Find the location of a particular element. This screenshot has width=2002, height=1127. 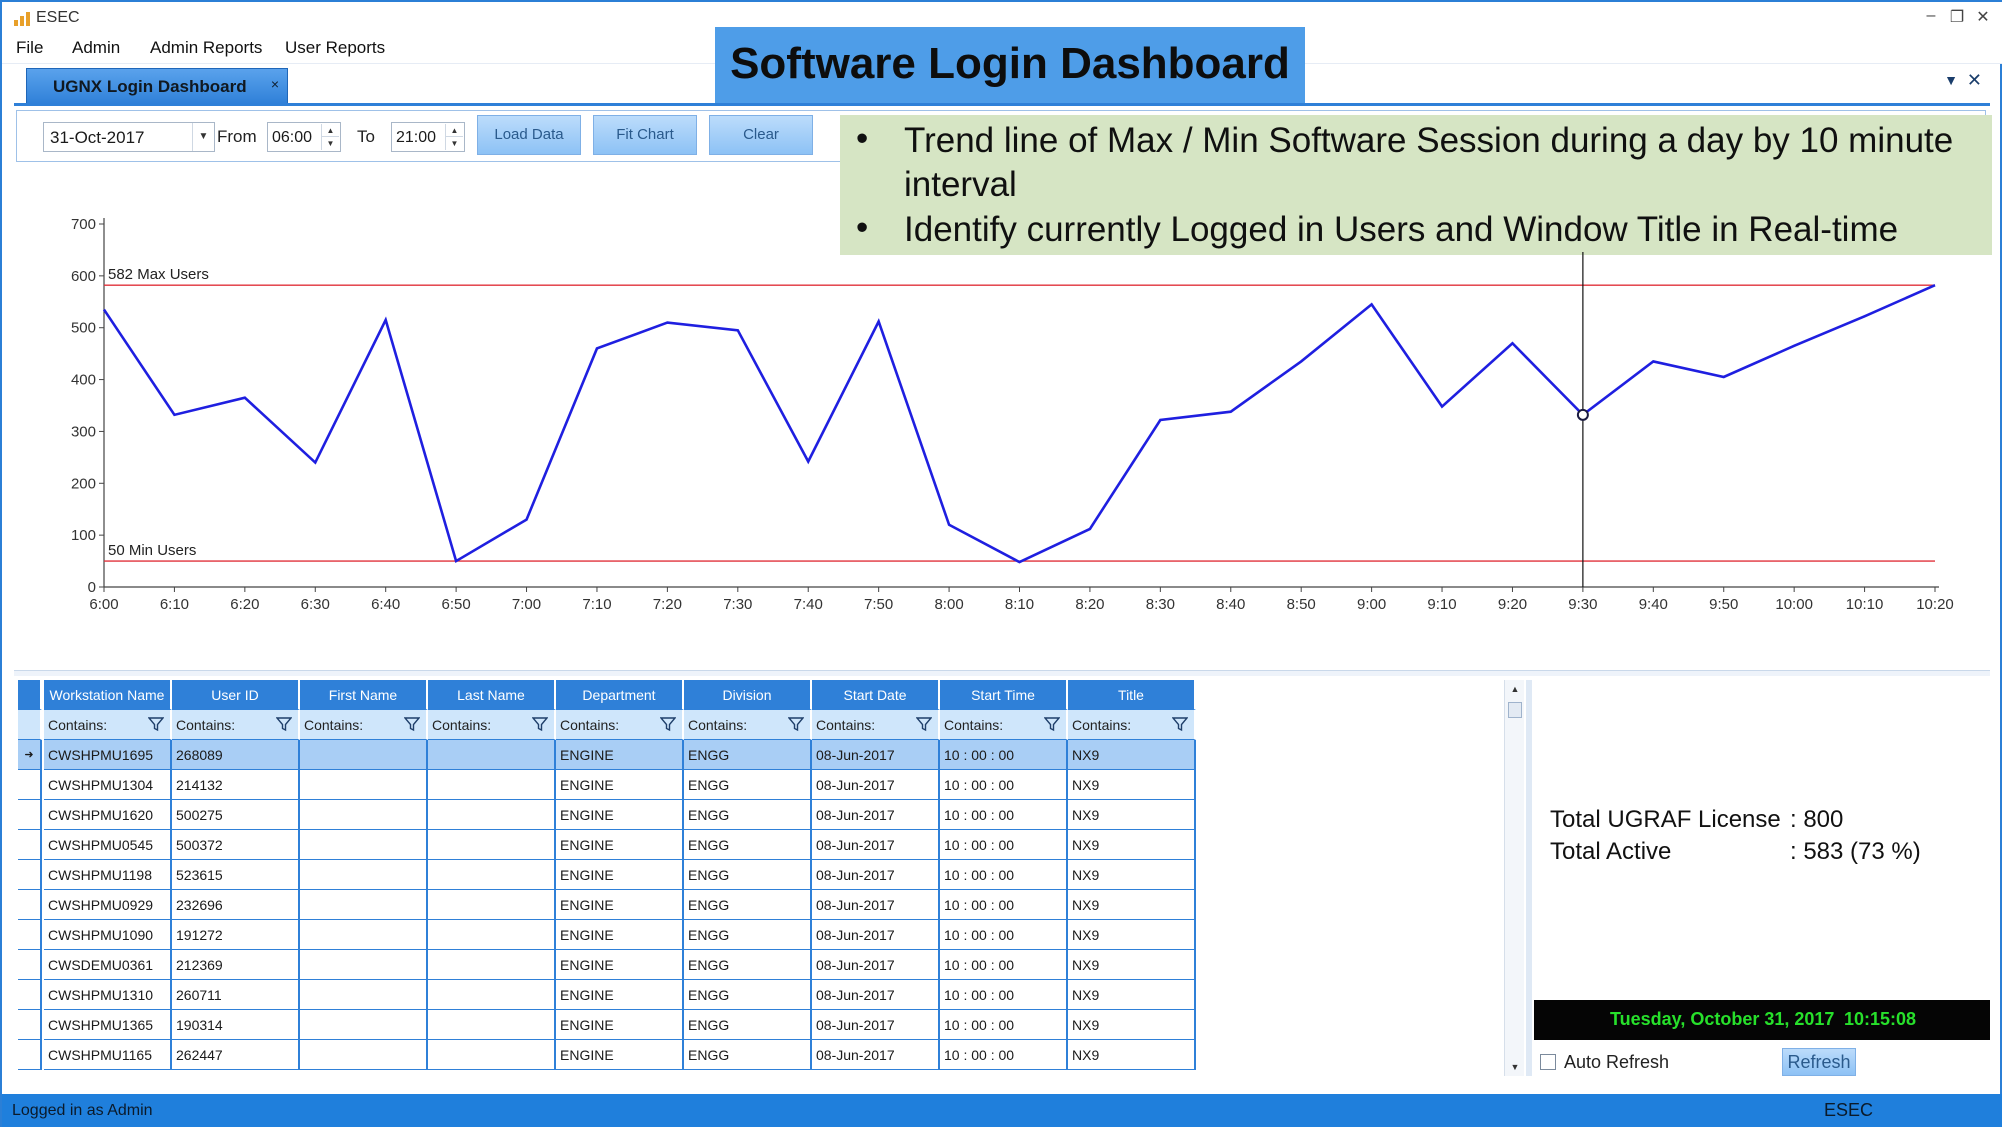

fit-chart-button: Fit Chart is located at coordinates (645, 135).